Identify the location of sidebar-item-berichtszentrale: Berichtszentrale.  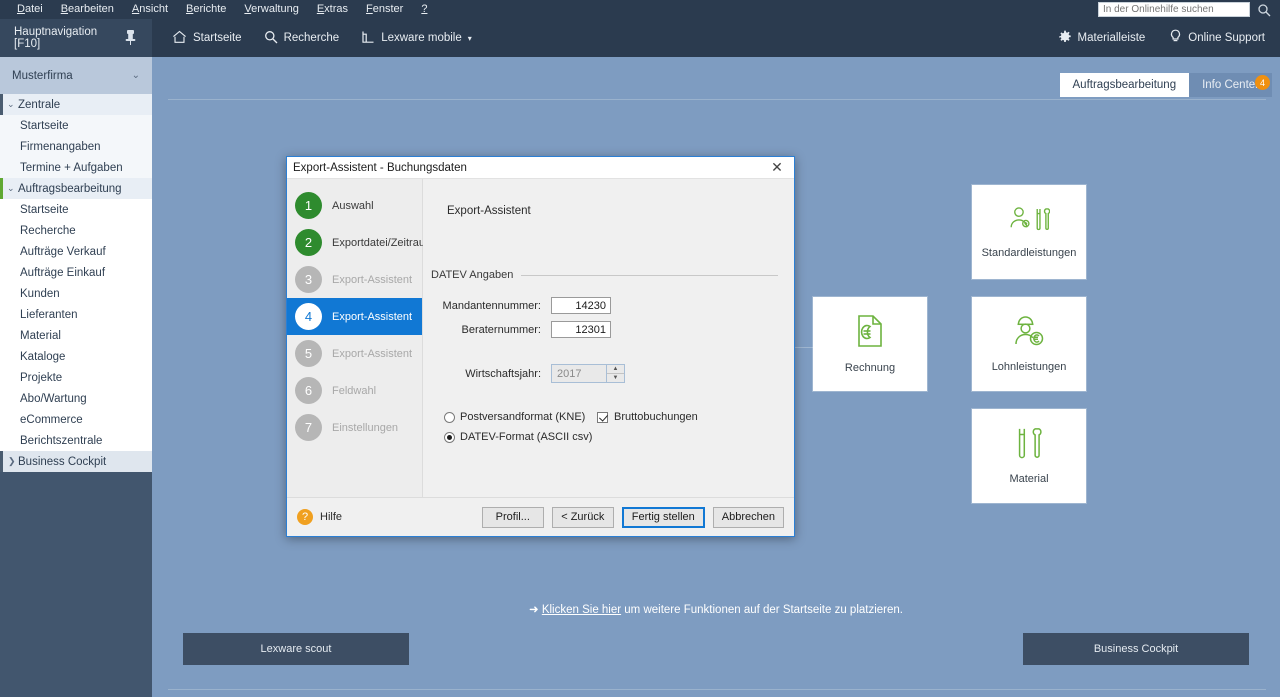
(76, 440).